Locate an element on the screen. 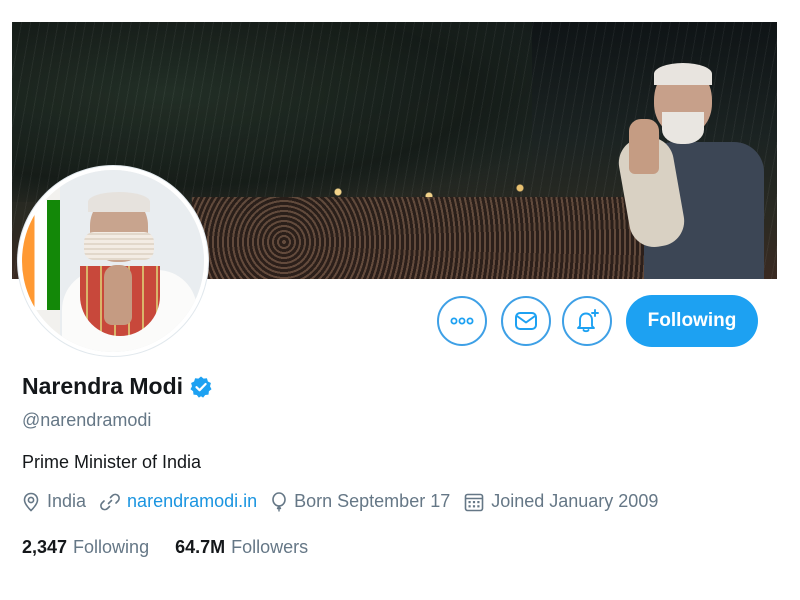 Image resolution: width=800 pixels, height=600 pixels. banner-person-beard is located at coordinates (683, 128).